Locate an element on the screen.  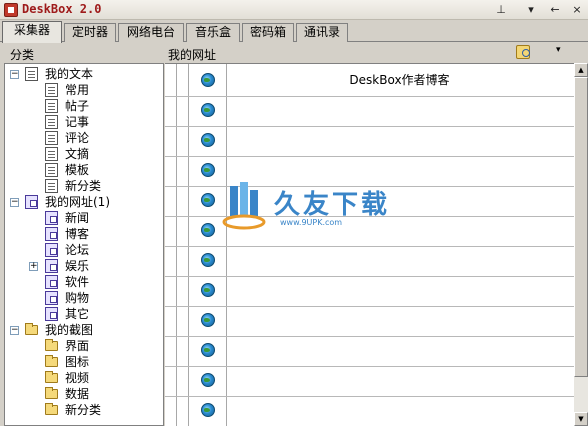
tree-item: 新闻 is located at coordinates (84, 218).